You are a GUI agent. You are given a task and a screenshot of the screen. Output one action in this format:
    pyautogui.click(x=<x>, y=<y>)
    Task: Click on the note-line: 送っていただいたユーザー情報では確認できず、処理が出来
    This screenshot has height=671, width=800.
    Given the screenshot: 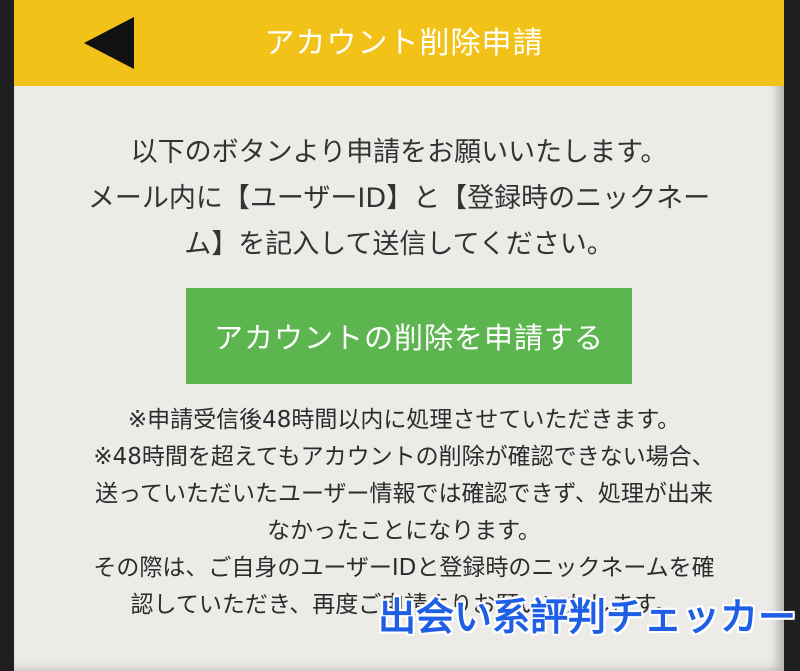 What is the action you would take?
    pyautogui.click(x=404, y=494)
    